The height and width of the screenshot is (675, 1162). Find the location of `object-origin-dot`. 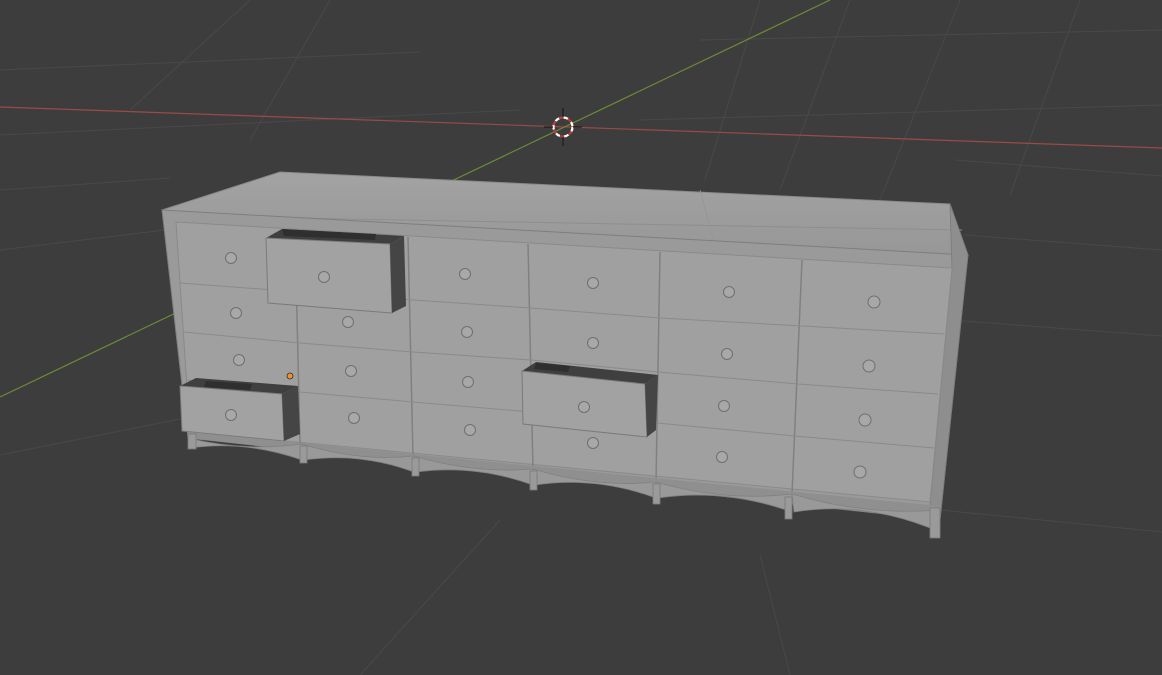

object-origin-dot is located at coordinates (290, 376).